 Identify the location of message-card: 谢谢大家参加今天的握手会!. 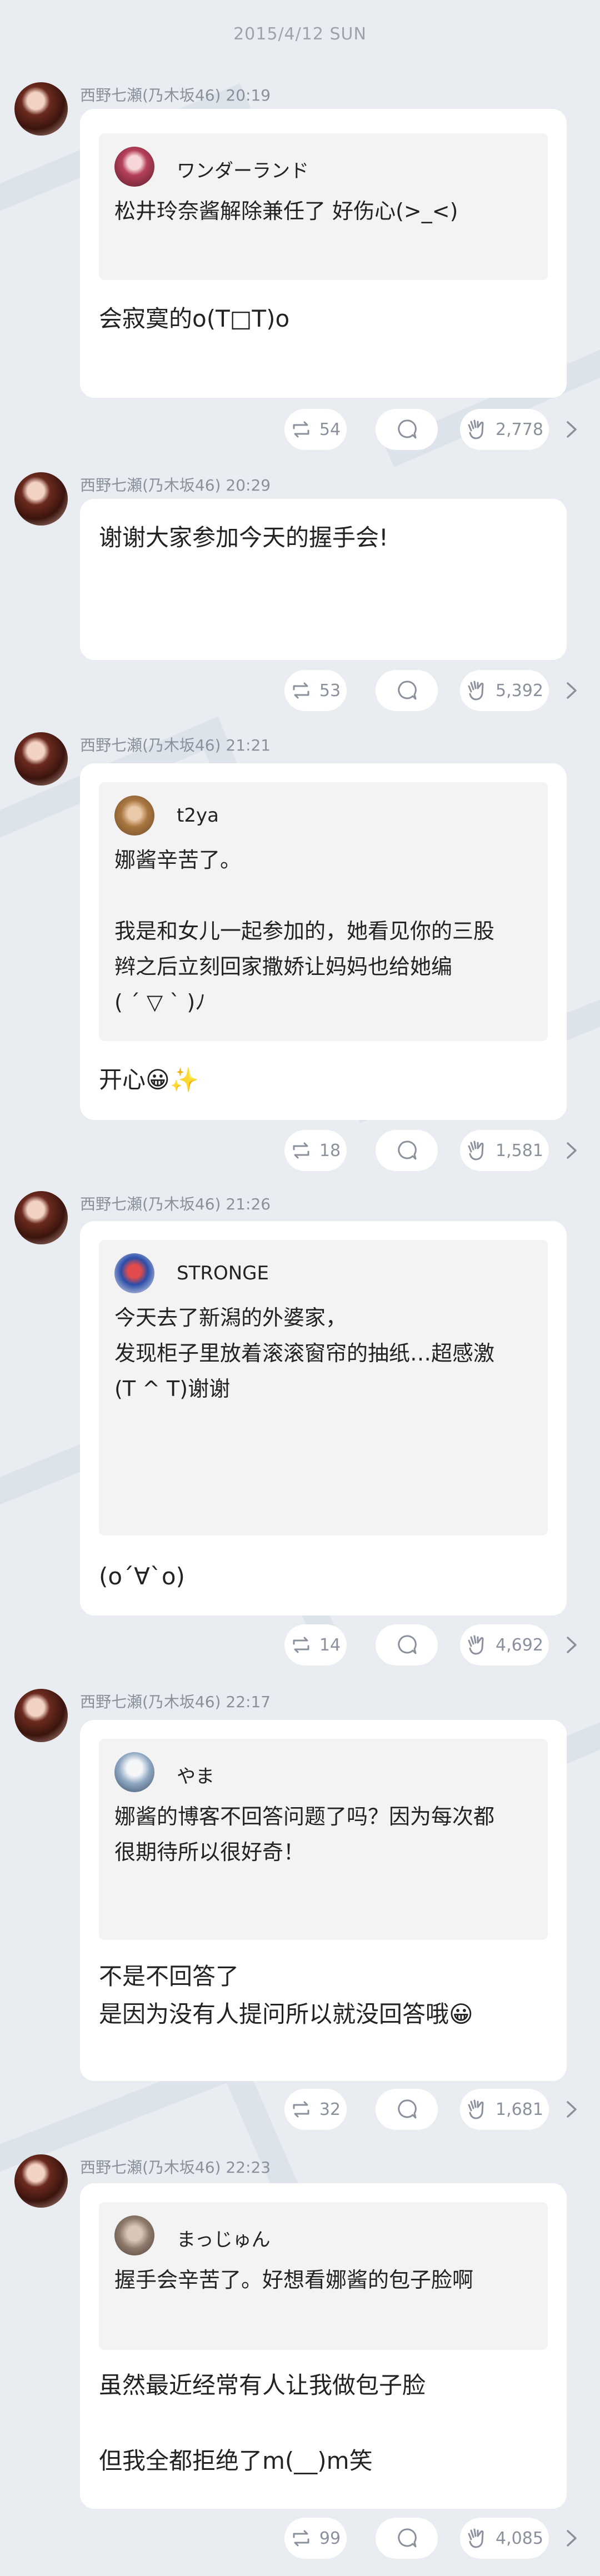
(324, 579).